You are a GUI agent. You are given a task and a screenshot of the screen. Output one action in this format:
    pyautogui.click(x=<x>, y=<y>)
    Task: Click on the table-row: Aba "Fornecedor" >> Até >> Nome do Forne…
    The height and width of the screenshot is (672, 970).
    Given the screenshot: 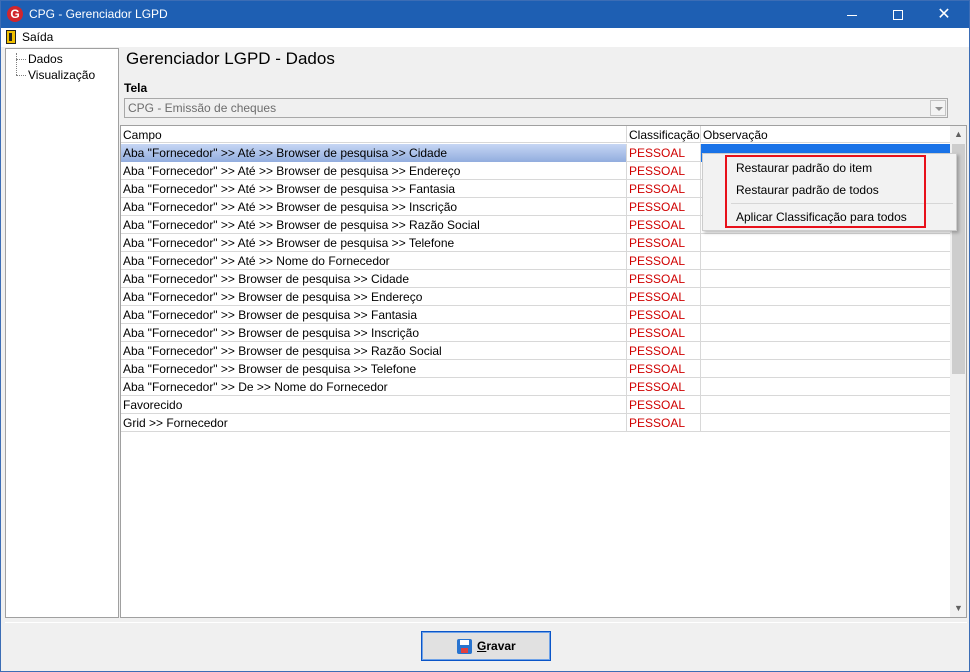 What is the action you would take?
    pyautogui.click(x=535, y=261)
    